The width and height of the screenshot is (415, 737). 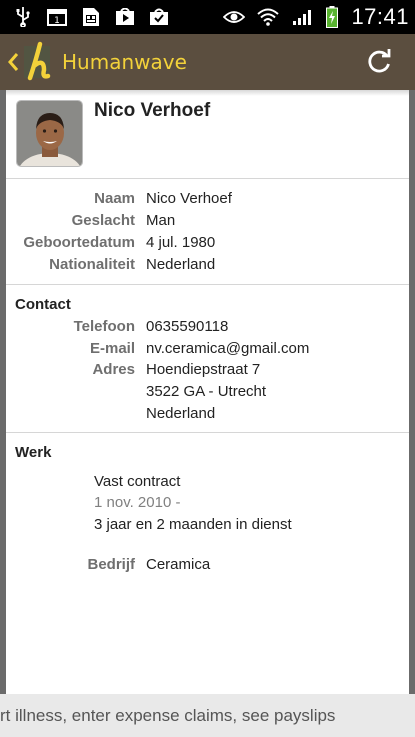 What do you see at coordinates (161, 220) in the screenshot?
I see `field-value: Man` at bounding box center [161, 220].